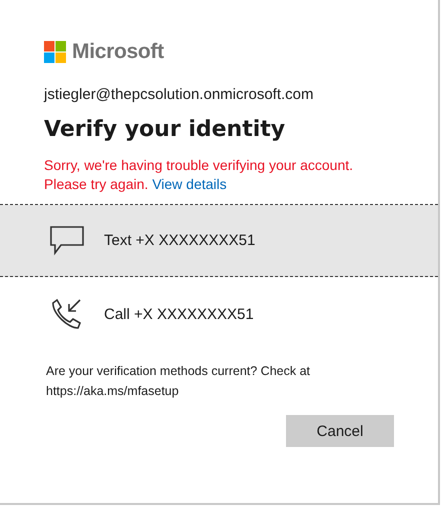  I want to click on page-title: Verify your identity, so click(165, 129).